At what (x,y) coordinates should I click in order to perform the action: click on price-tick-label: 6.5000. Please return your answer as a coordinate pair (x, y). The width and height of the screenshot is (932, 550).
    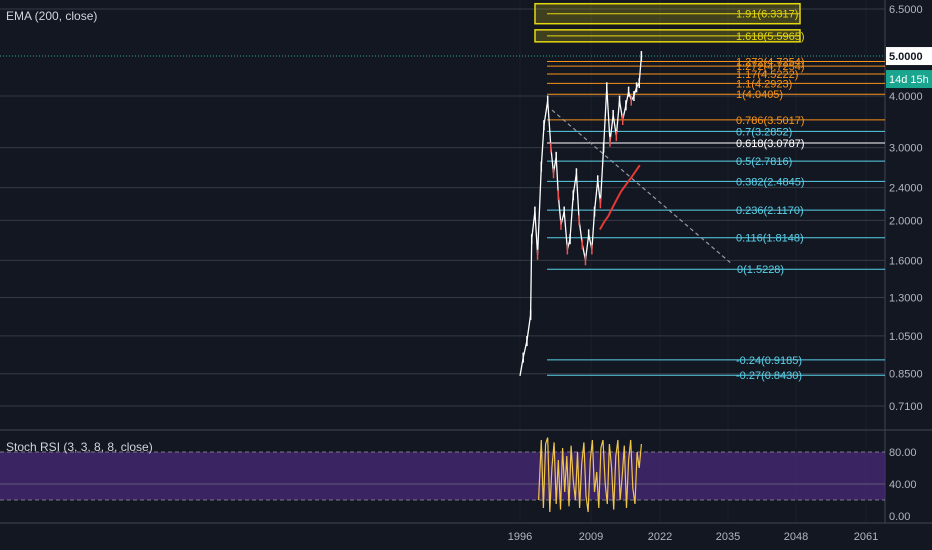
    Looking at the image, I should click on (906, 10).